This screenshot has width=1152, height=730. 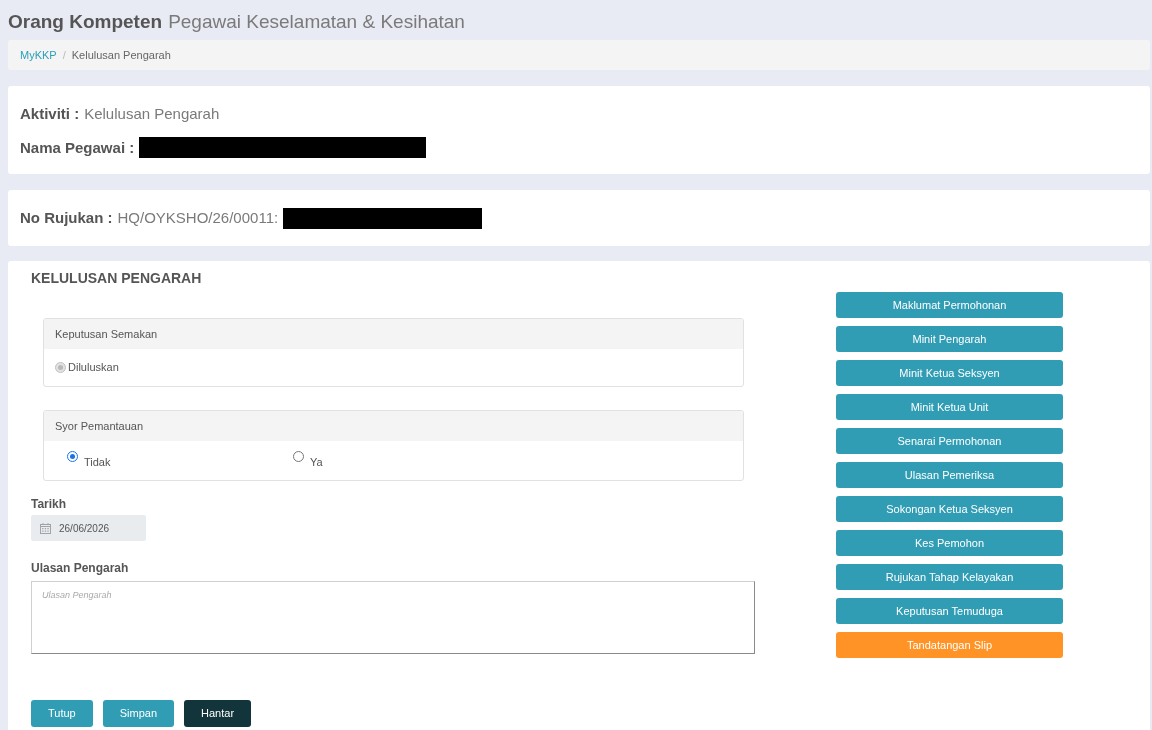 I want to click on field-label: No Rujukan :, so click(x=66, y=217).